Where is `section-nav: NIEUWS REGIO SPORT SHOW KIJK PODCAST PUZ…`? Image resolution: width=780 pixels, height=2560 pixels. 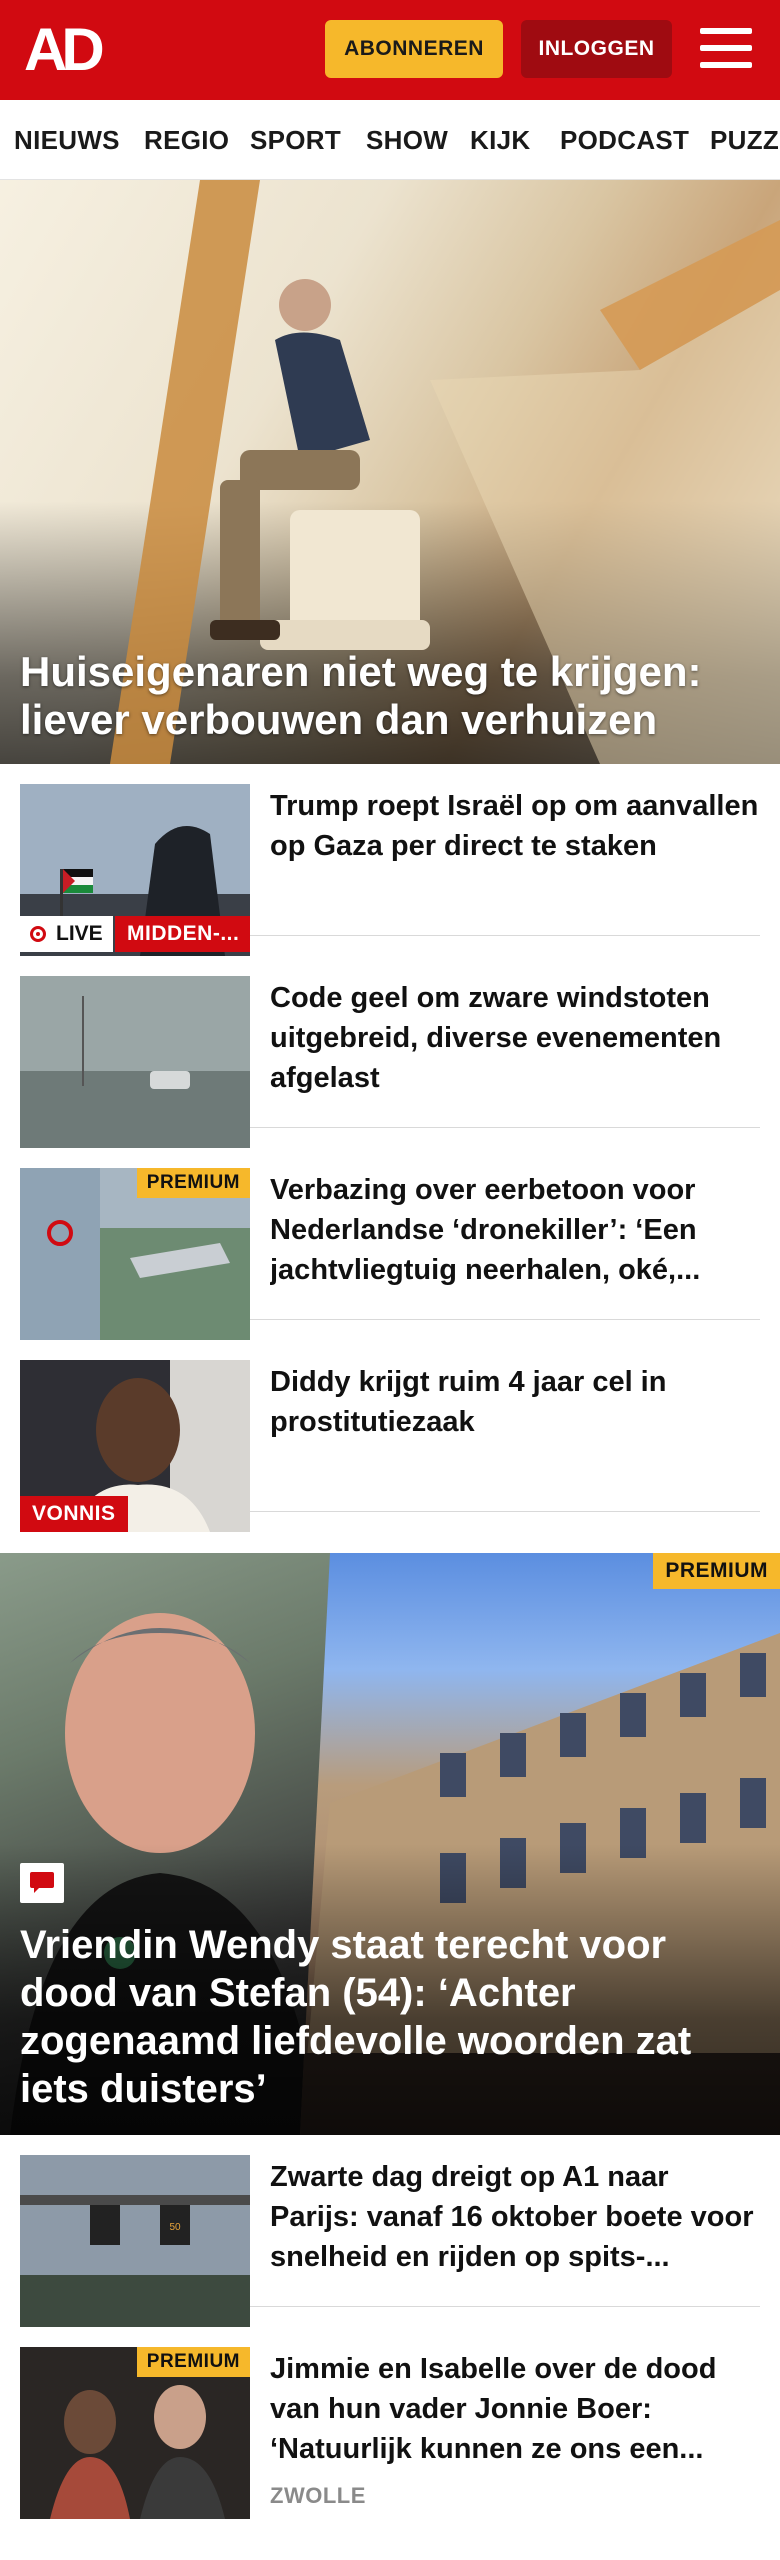
section-nav: NIEUWS REGIO SPORT SHOW KIJK PODCAST PUZ… is located at coordinates (390, 140).